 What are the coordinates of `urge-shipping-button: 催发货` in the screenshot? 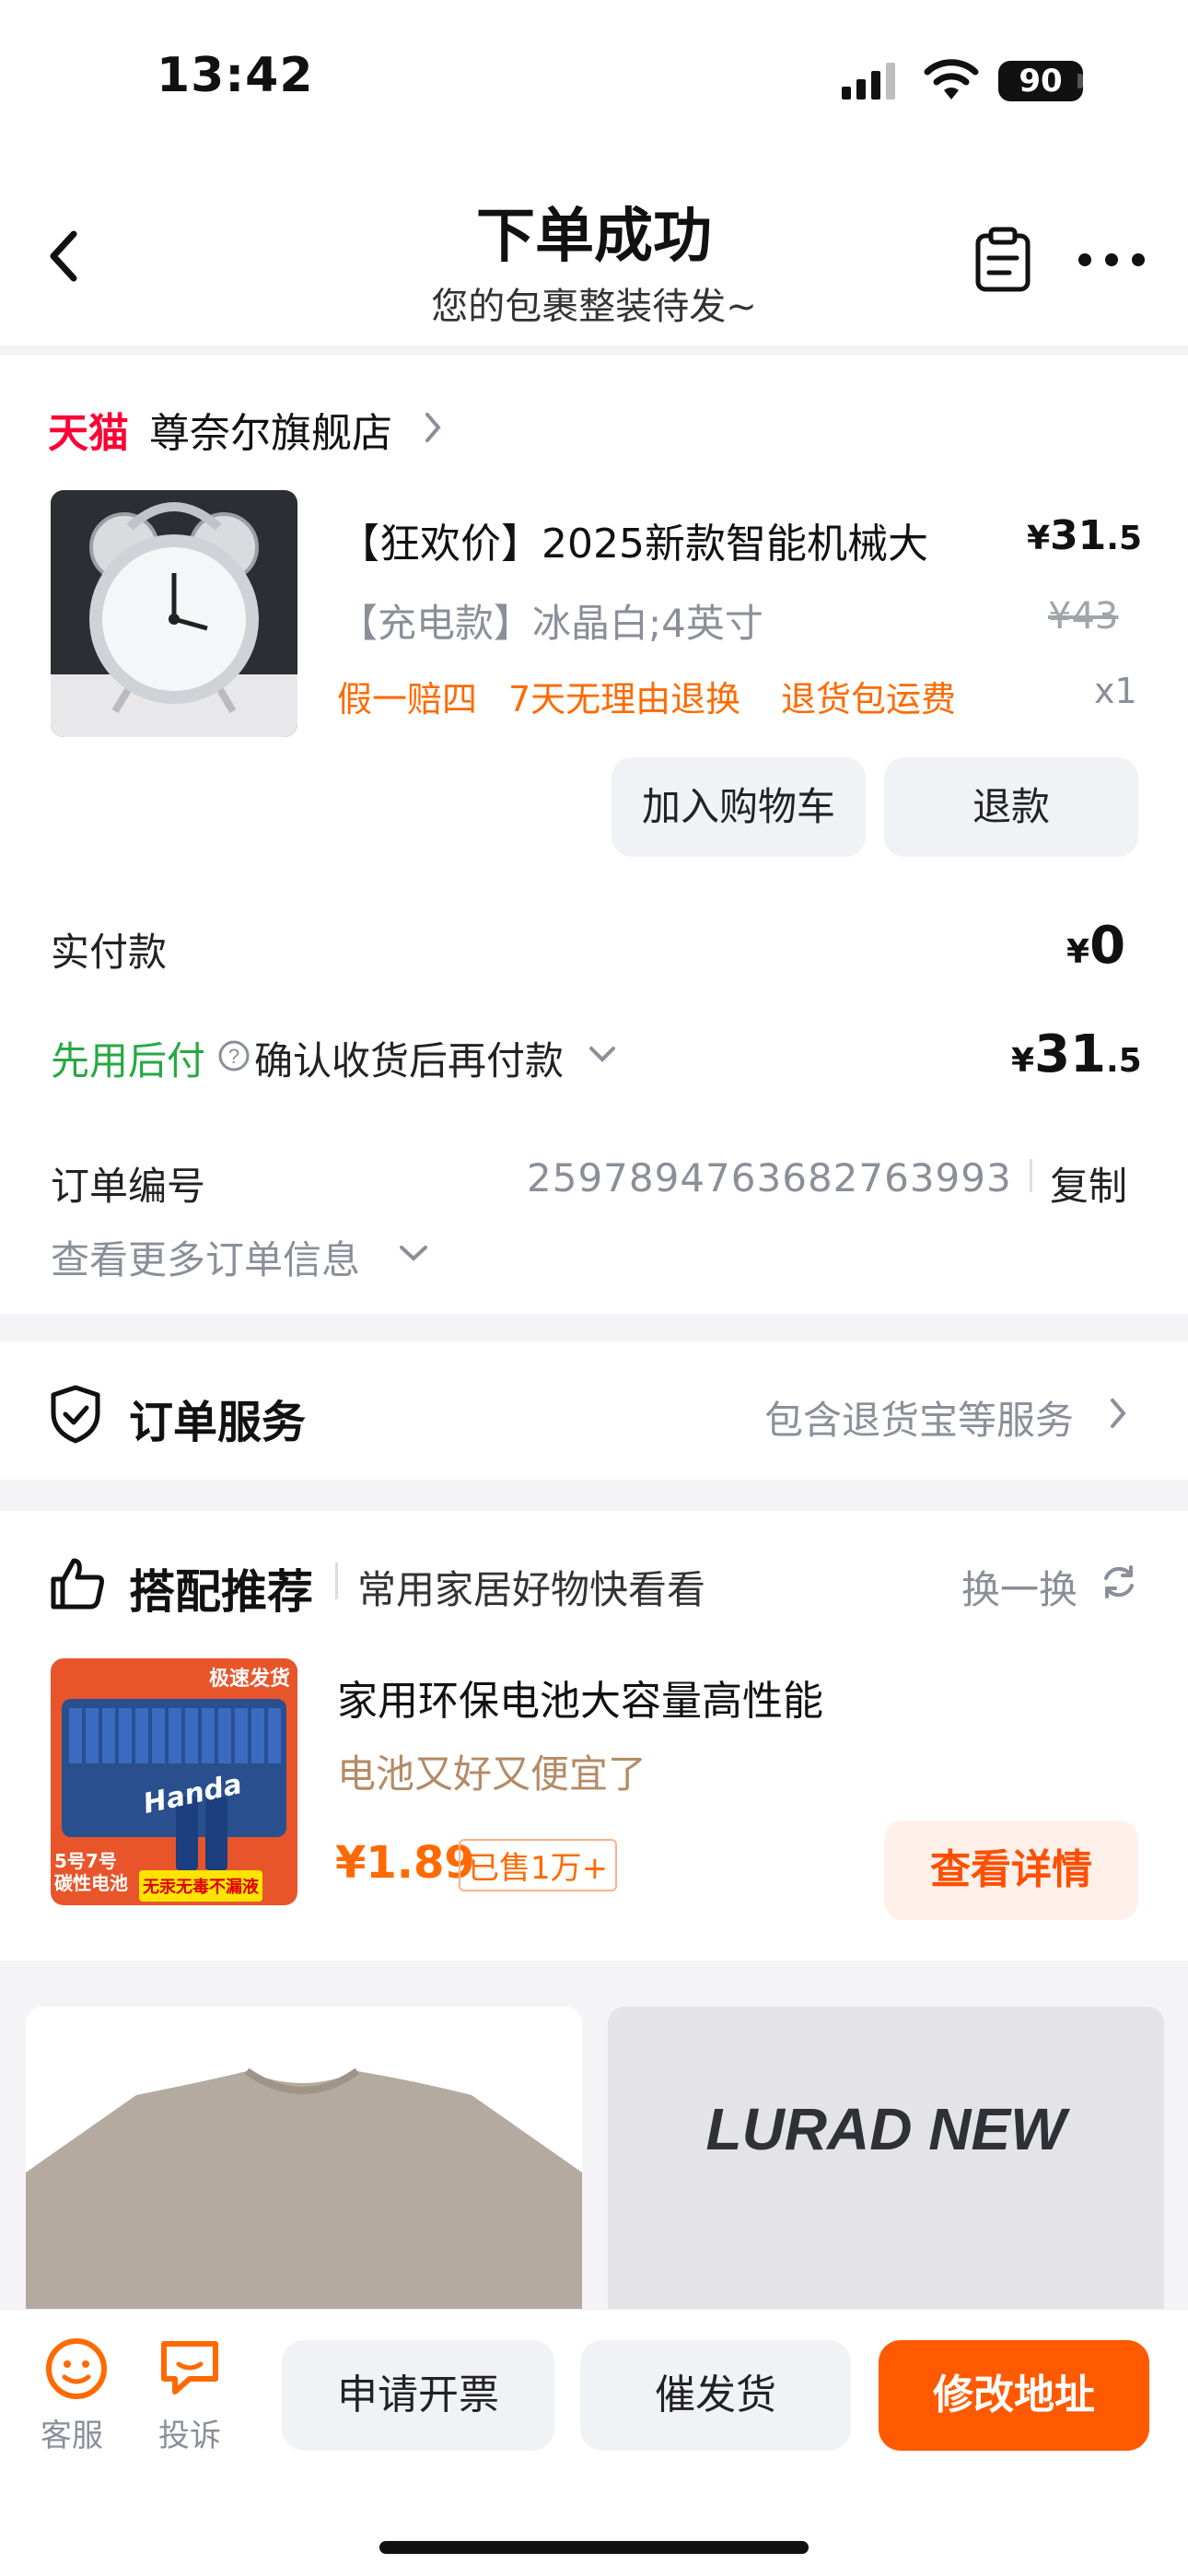 It's located at (715, 2395).